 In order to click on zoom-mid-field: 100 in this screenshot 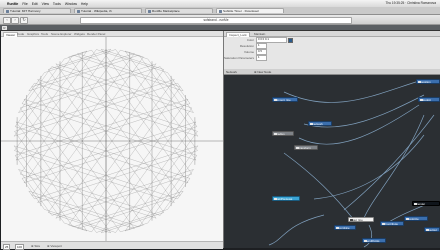, I will do `click(20, 246)`.